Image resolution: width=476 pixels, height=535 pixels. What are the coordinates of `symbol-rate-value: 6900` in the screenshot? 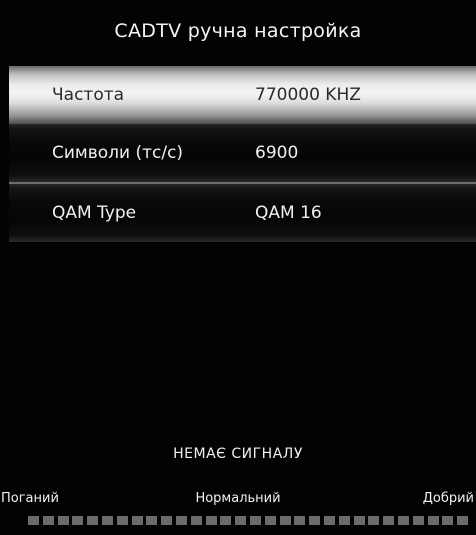 It's located at (277, 153).